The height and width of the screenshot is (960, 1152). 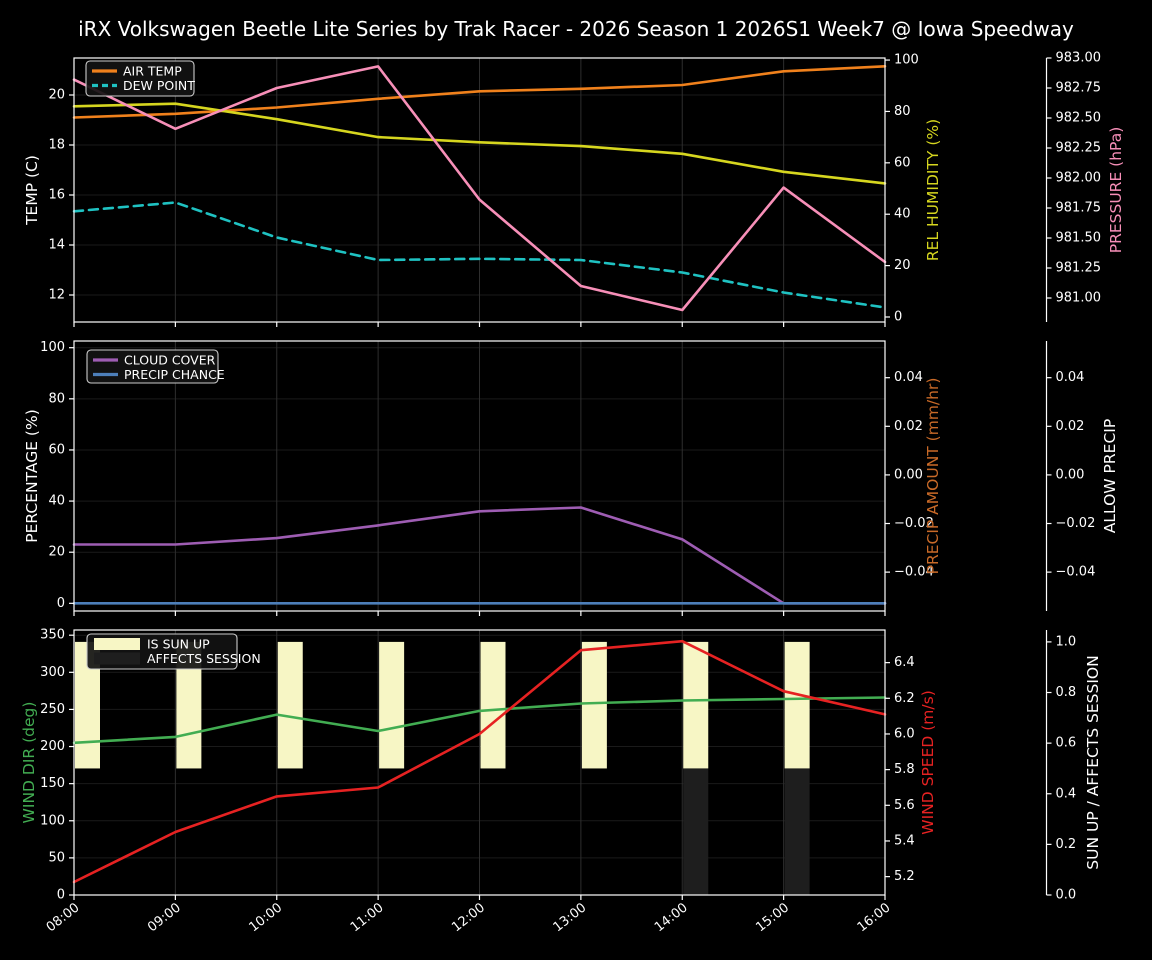 What do you see at coordinates (468, 917) in the screenshot?
I see `x-tick-label: 12:00` at bounding box center [468, 917].